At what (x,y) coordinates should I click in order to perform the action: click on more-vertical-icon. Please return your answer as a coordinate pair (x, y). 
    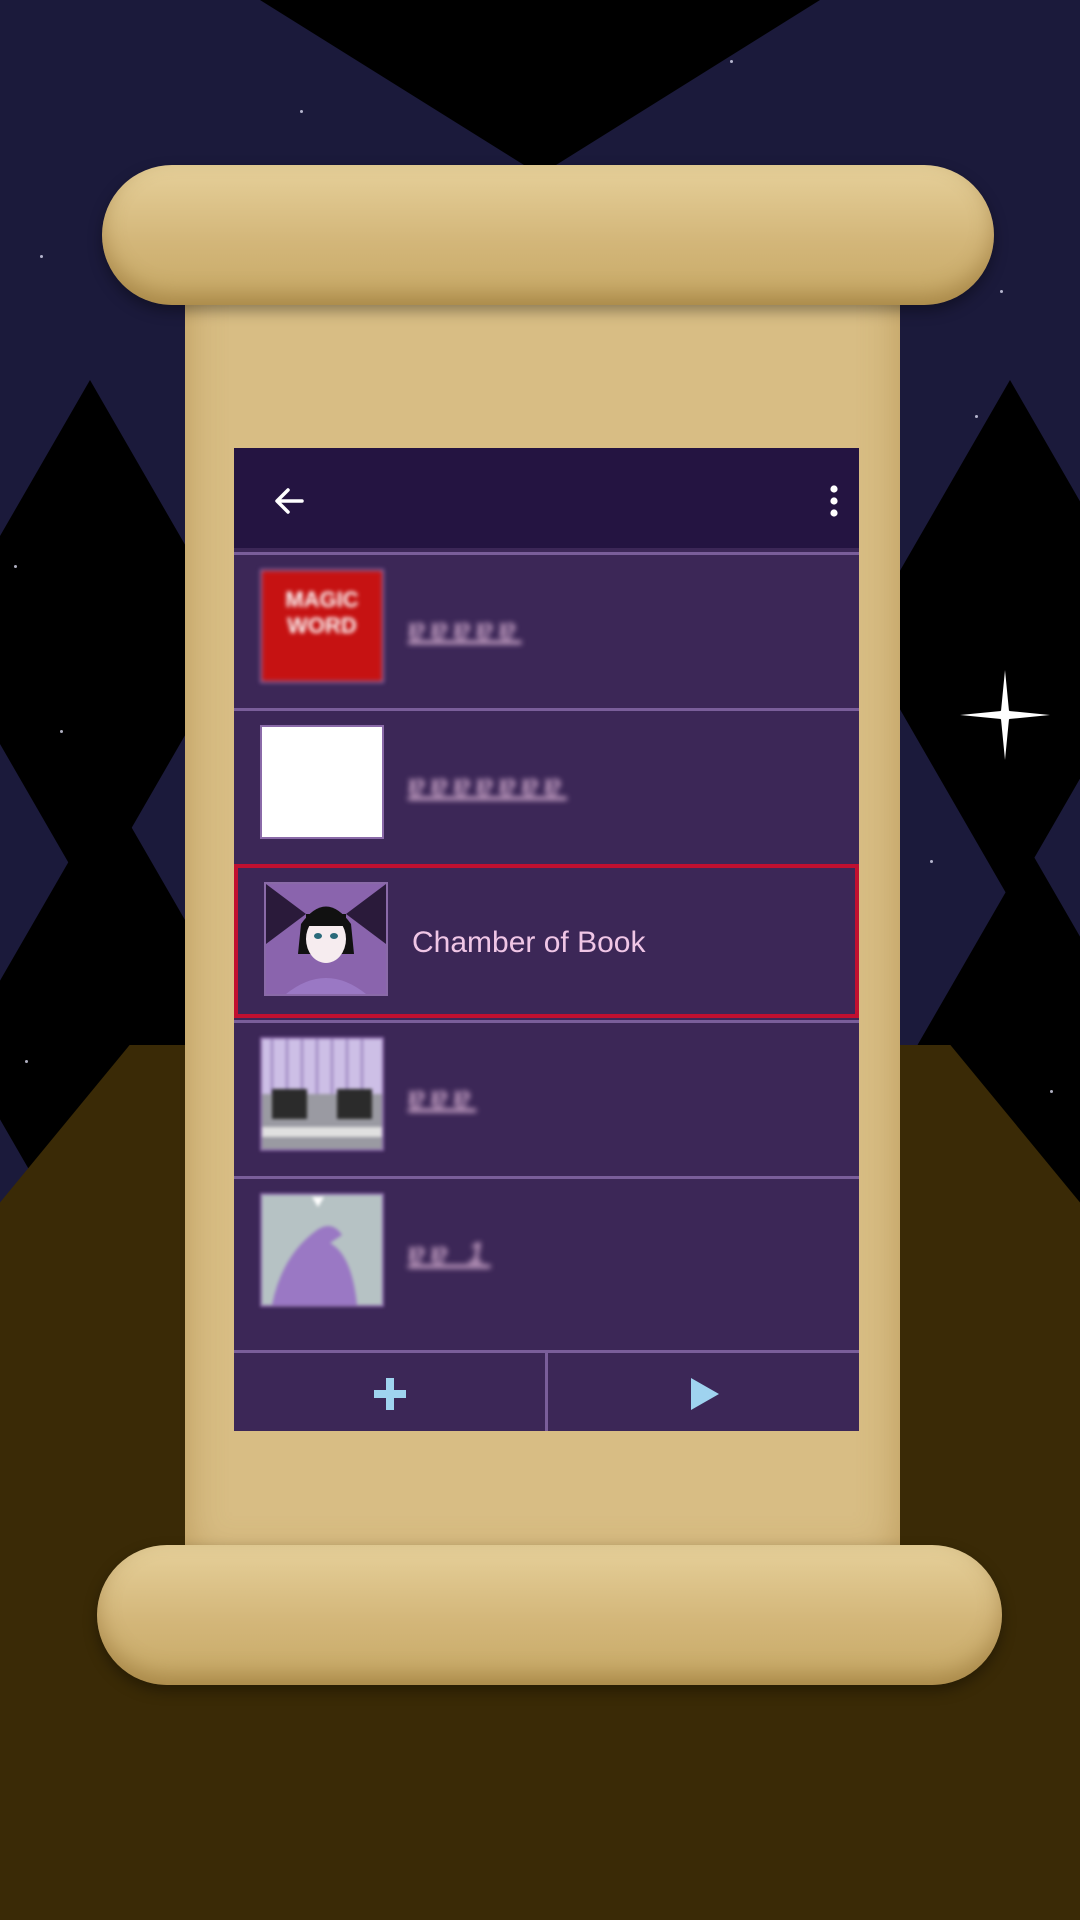
    Looking at the image, I should click on (834, 501).